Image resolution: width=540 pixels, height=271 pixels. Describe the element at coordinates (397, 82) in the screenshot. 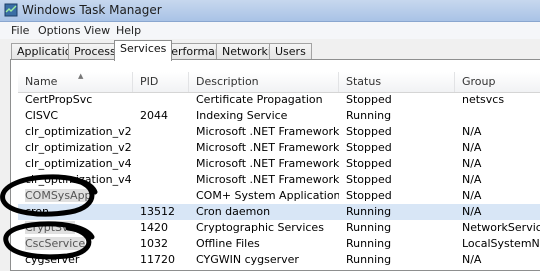

I see `column-header-status: Status` at that location.